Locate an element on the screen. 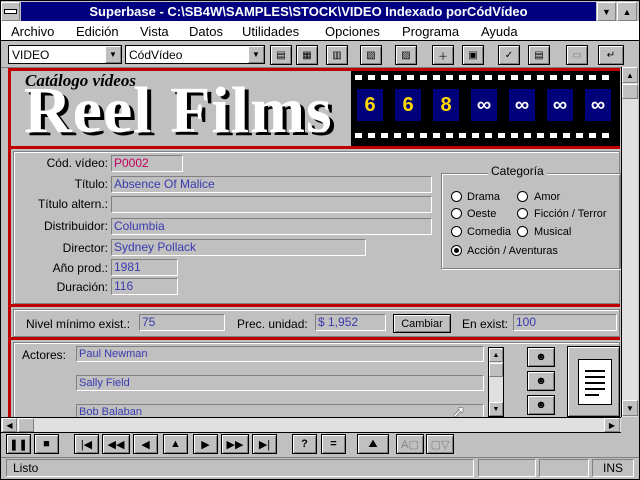 Image resolution: width=640 pixels, height=480 pixels. index-select-dropdown: ▼ is located at coordinates (256, 54).